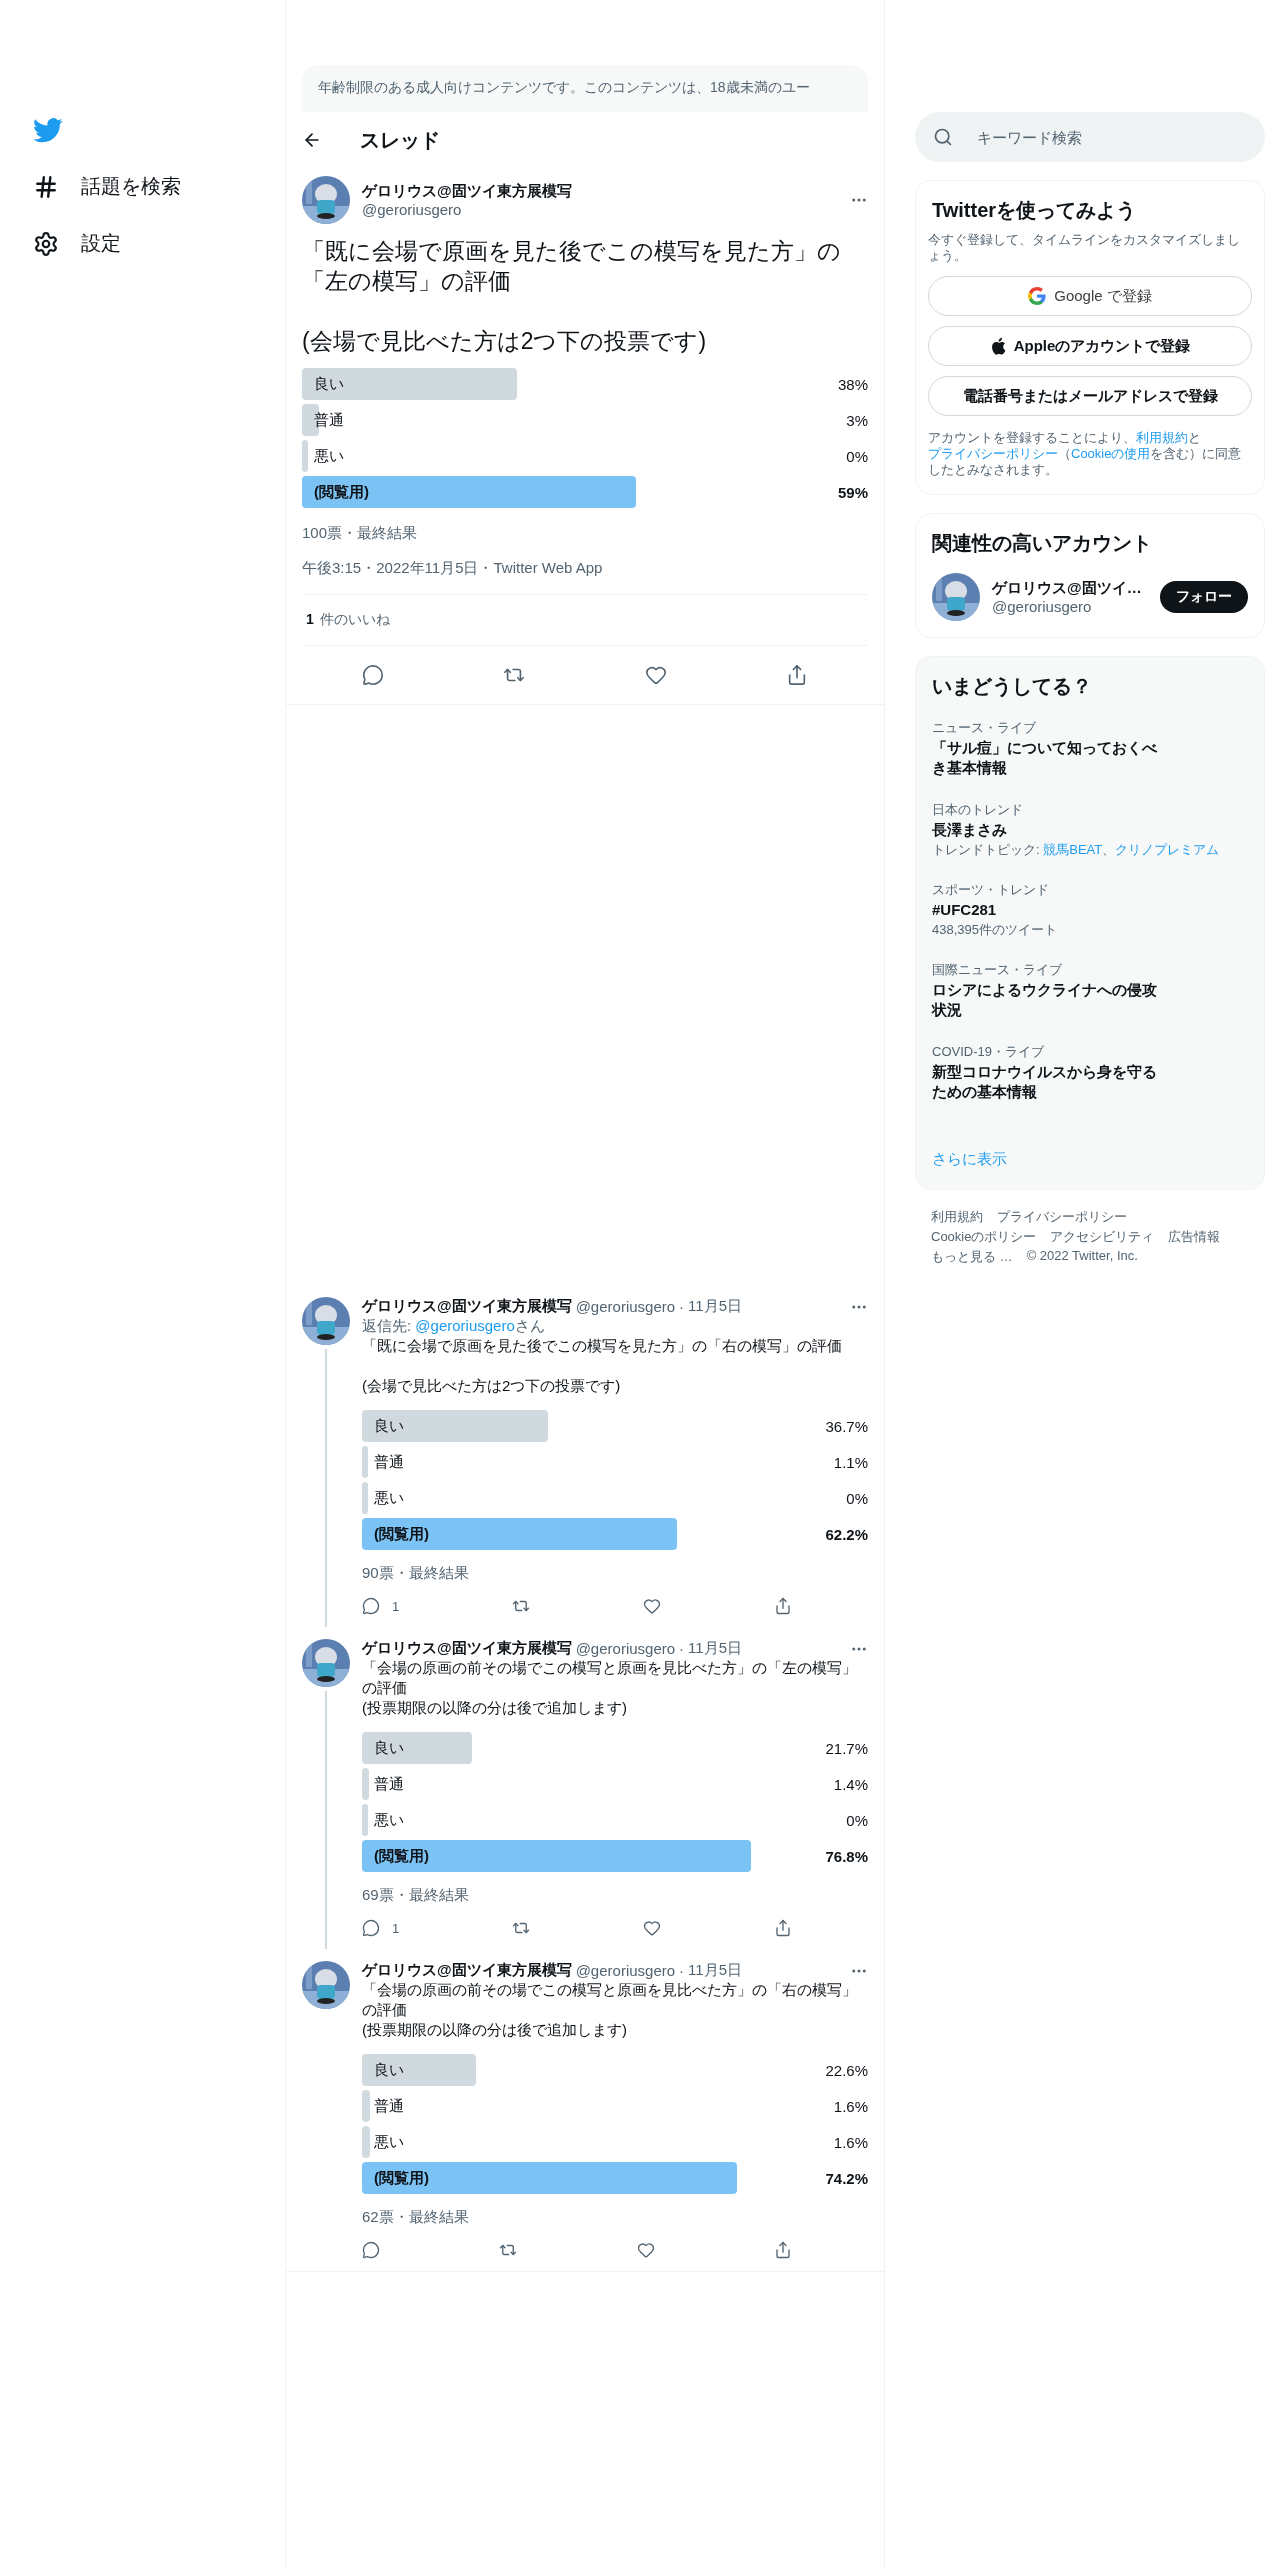 This screenshot has width=1284, height=2568. Describe the element at coordinates (984, 1237) in the screenshot. I see `footer-link: Cookieのポリシー` at that location.